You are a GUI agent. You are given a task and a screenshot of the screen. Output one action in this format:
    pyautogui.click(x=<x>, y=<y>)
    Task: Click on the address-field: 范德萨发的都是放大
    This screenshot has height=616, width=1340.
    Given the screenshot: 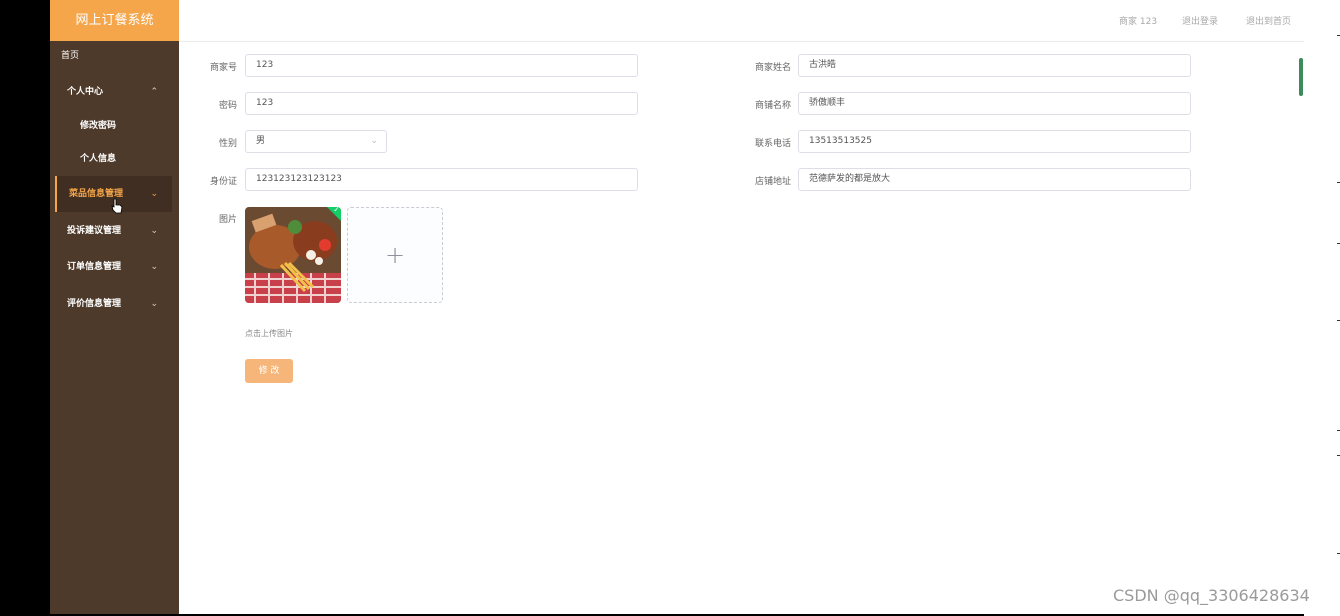 What is the action you would take?
    pyautogui.click(x=994, y=179)
    